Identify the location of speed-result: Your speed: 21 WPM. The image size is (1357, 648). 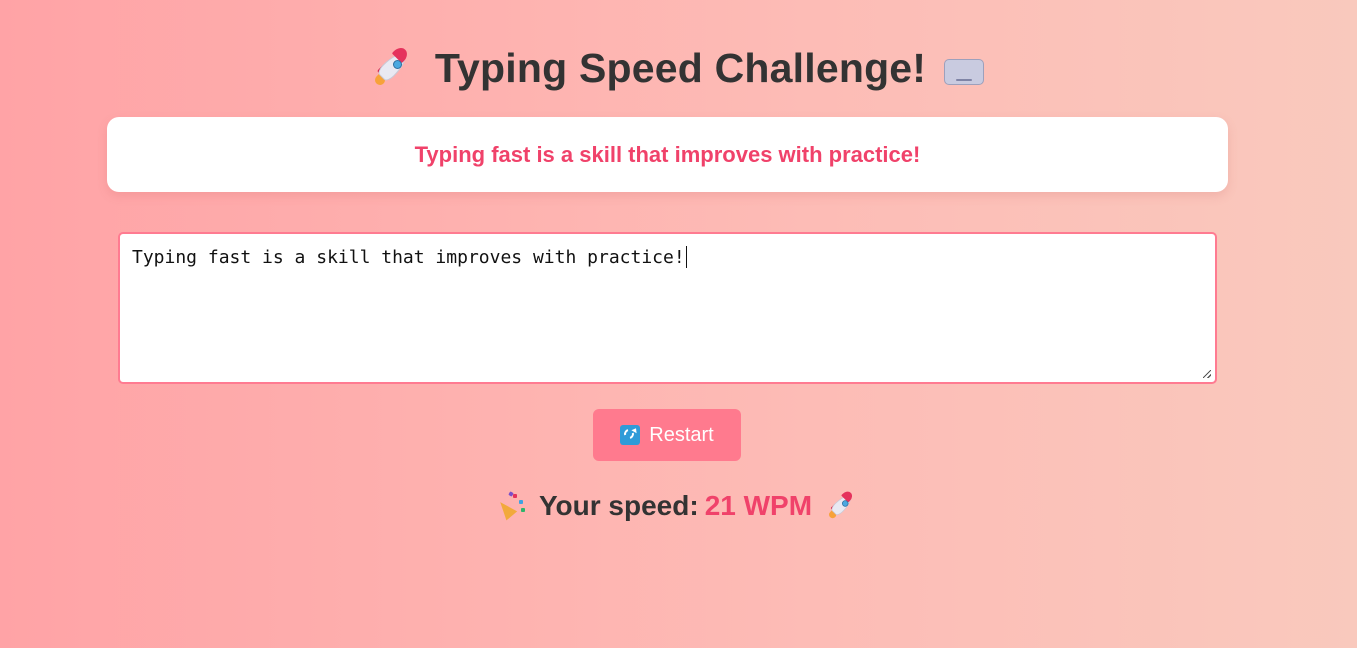
(678, 506).